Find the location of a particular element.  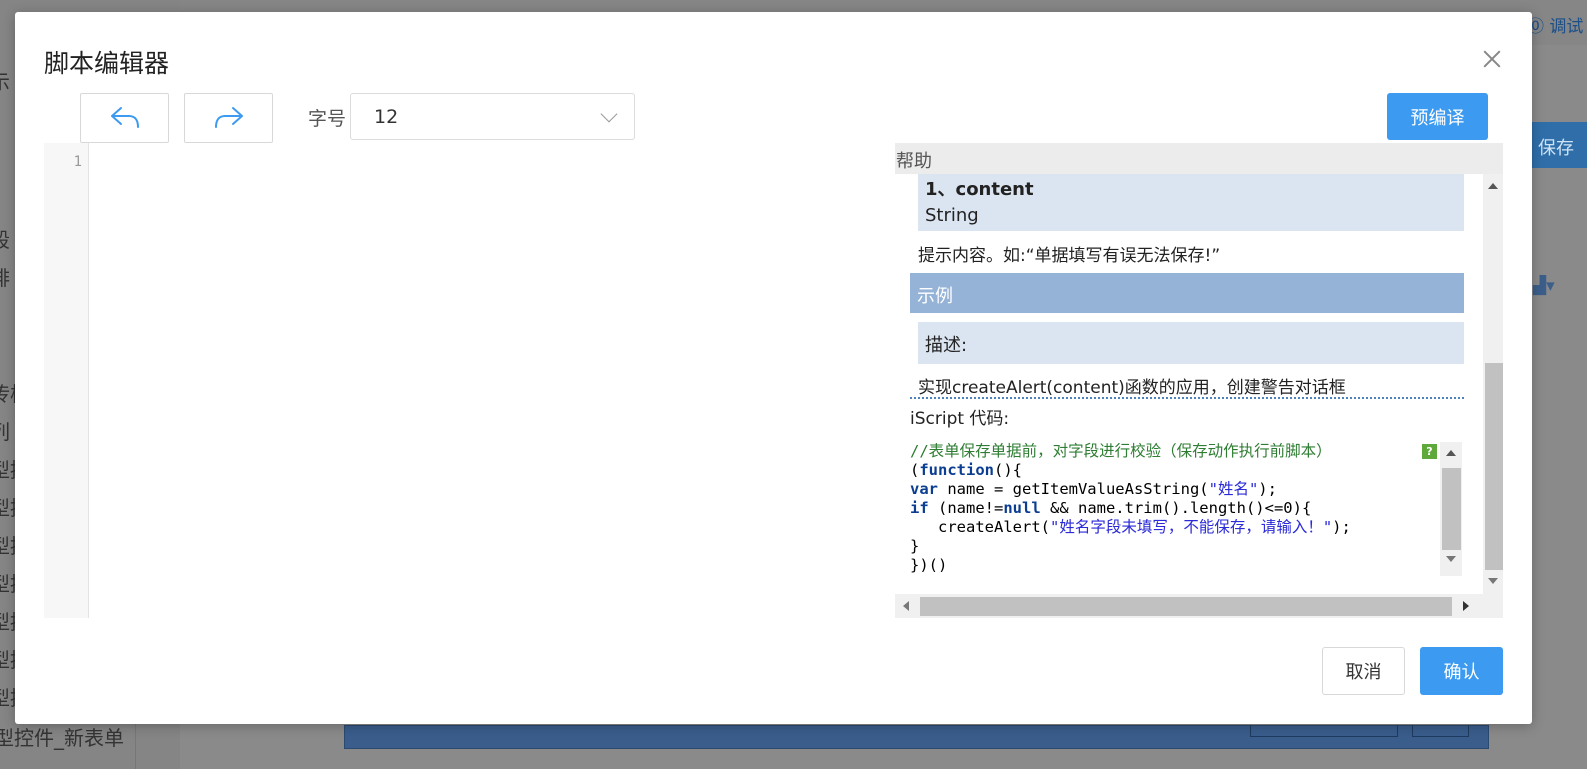

redo-button is located at coordinates (228, 118).